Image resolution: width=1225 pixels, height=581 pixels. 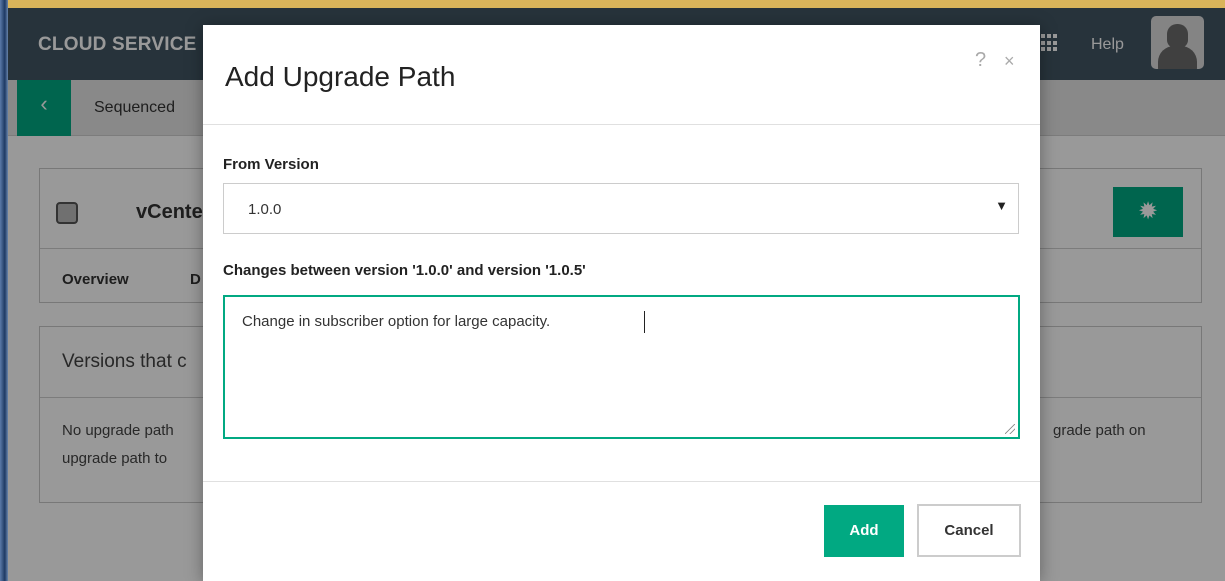 What do you see at coordinates (621, 208) in the screenshot?
I see `from-version-select: 1.0.0 ▼` at bounding box center [621, 208].